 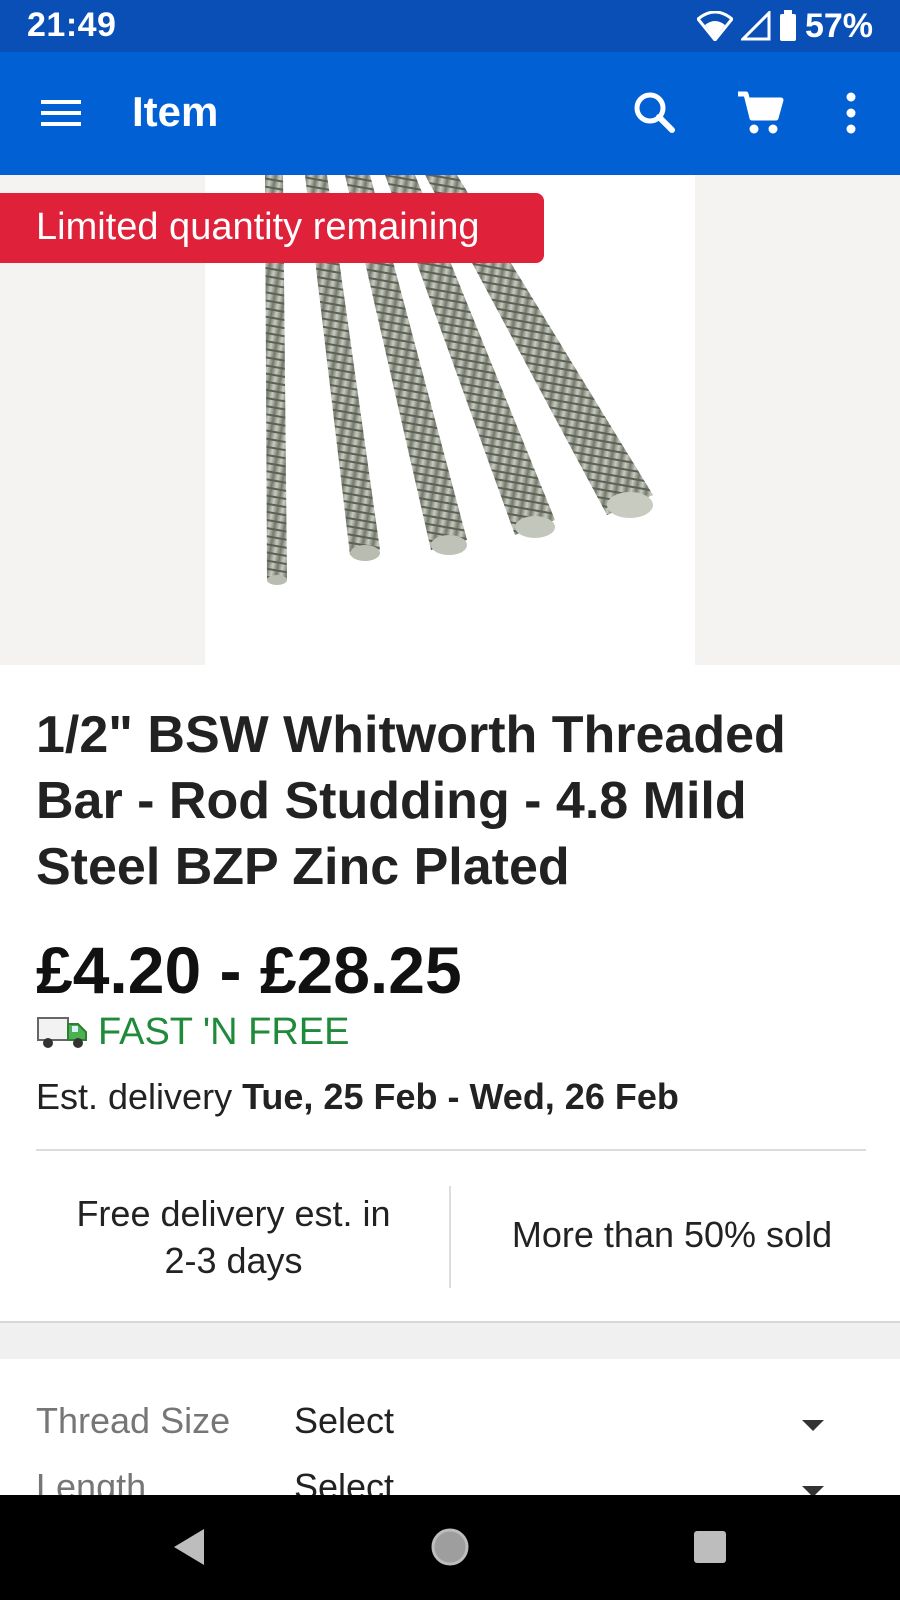 I want to click on app-bar: Item, so click(x=450, y=113).